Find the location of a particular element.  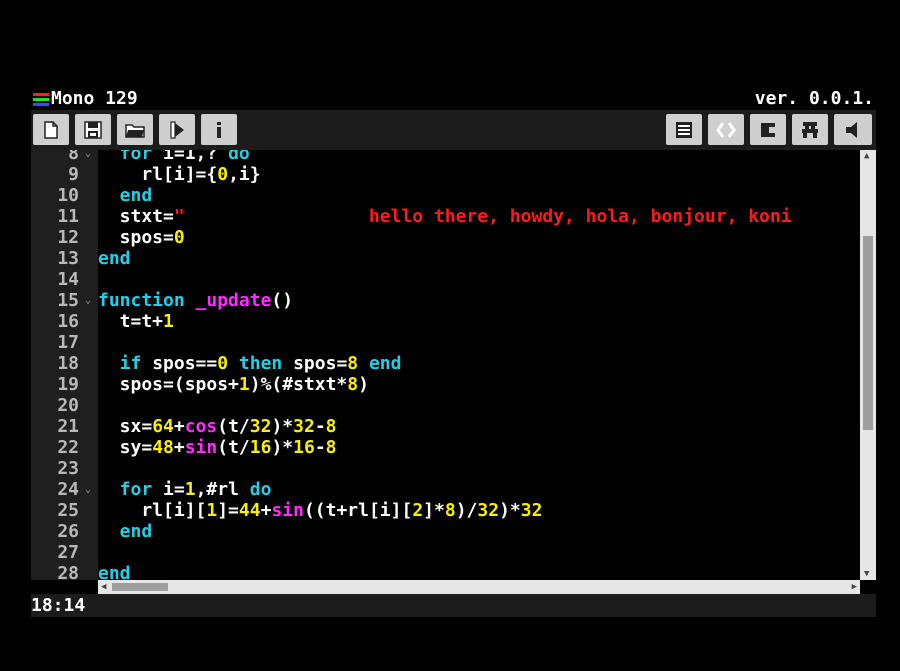

open-folder-button is located at coordinates (135, 129).